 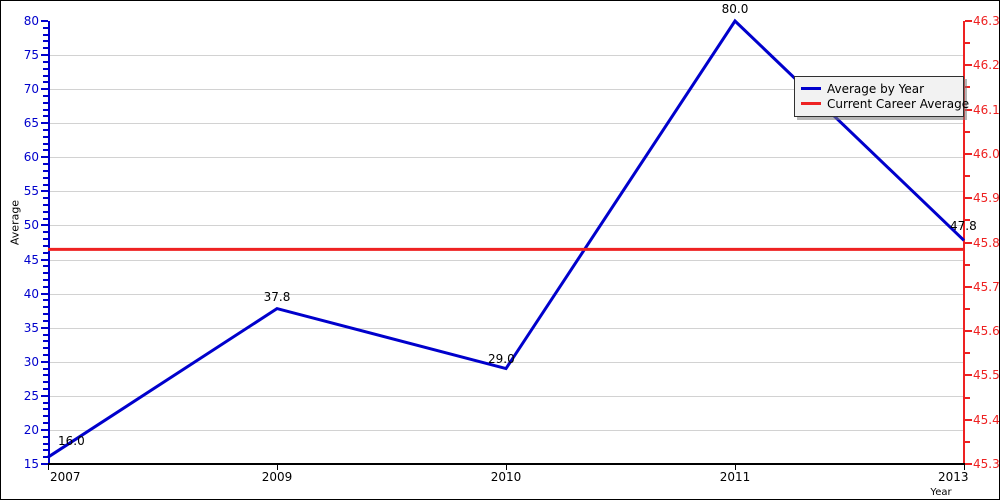 What do you see at coordinates (277, 296) in the screenshot?
I see `data-point-label: 37.8` at bounding box center [277, 296].